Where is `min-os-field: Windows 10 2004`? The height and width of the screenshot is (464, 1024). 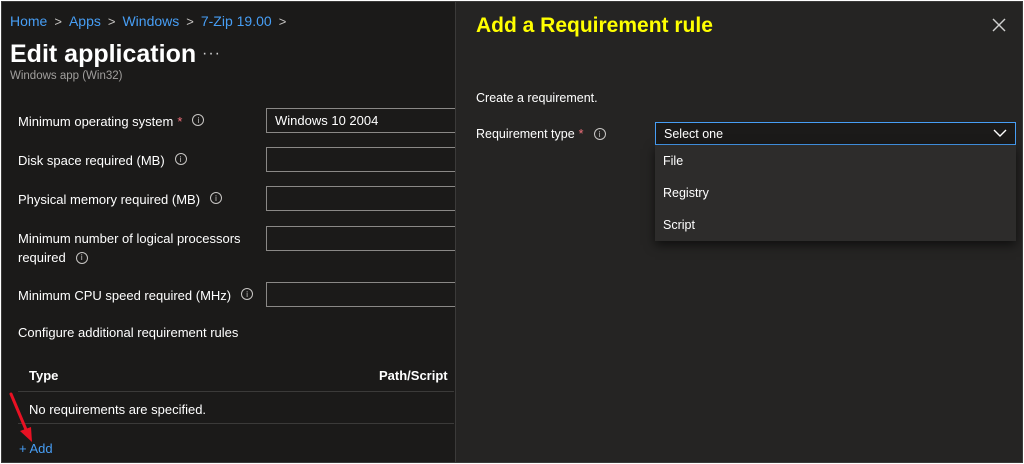 min-os-field: Windows 10 2004 is located at coordinates (366, 120).